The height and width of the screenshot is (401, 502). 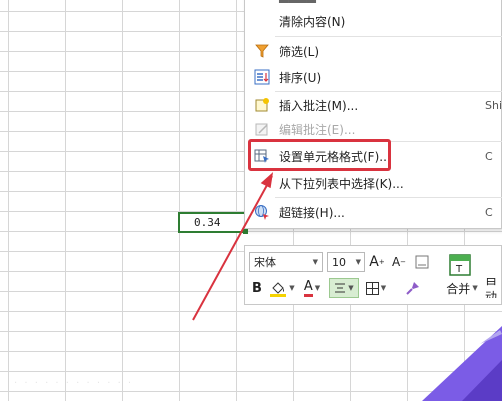 What do you see at coordinates (377, 262) in the screenshot?
I see `grow-font-button: A +` at bounding box center [377, 262].